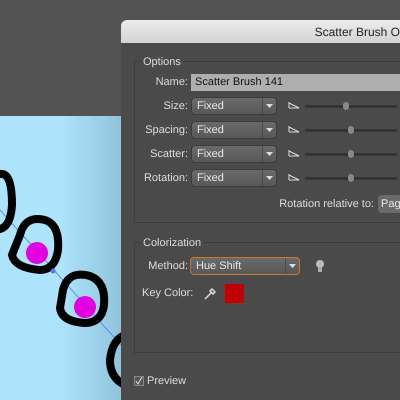  What do you see at coordinates (165, 178) in the screenshot?
I see `field-label: Rotation:` at bounding box center [165, 178].